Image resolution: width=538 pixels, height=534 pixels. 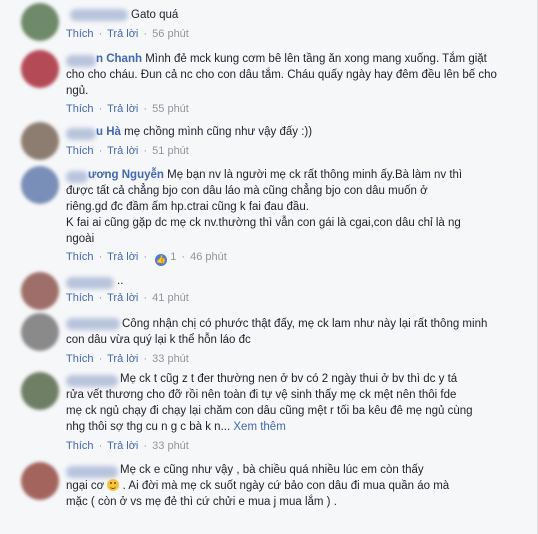 I want to click on comment-actions: Thích · Trả lời · 41 phút, so click(x=127, y=298).